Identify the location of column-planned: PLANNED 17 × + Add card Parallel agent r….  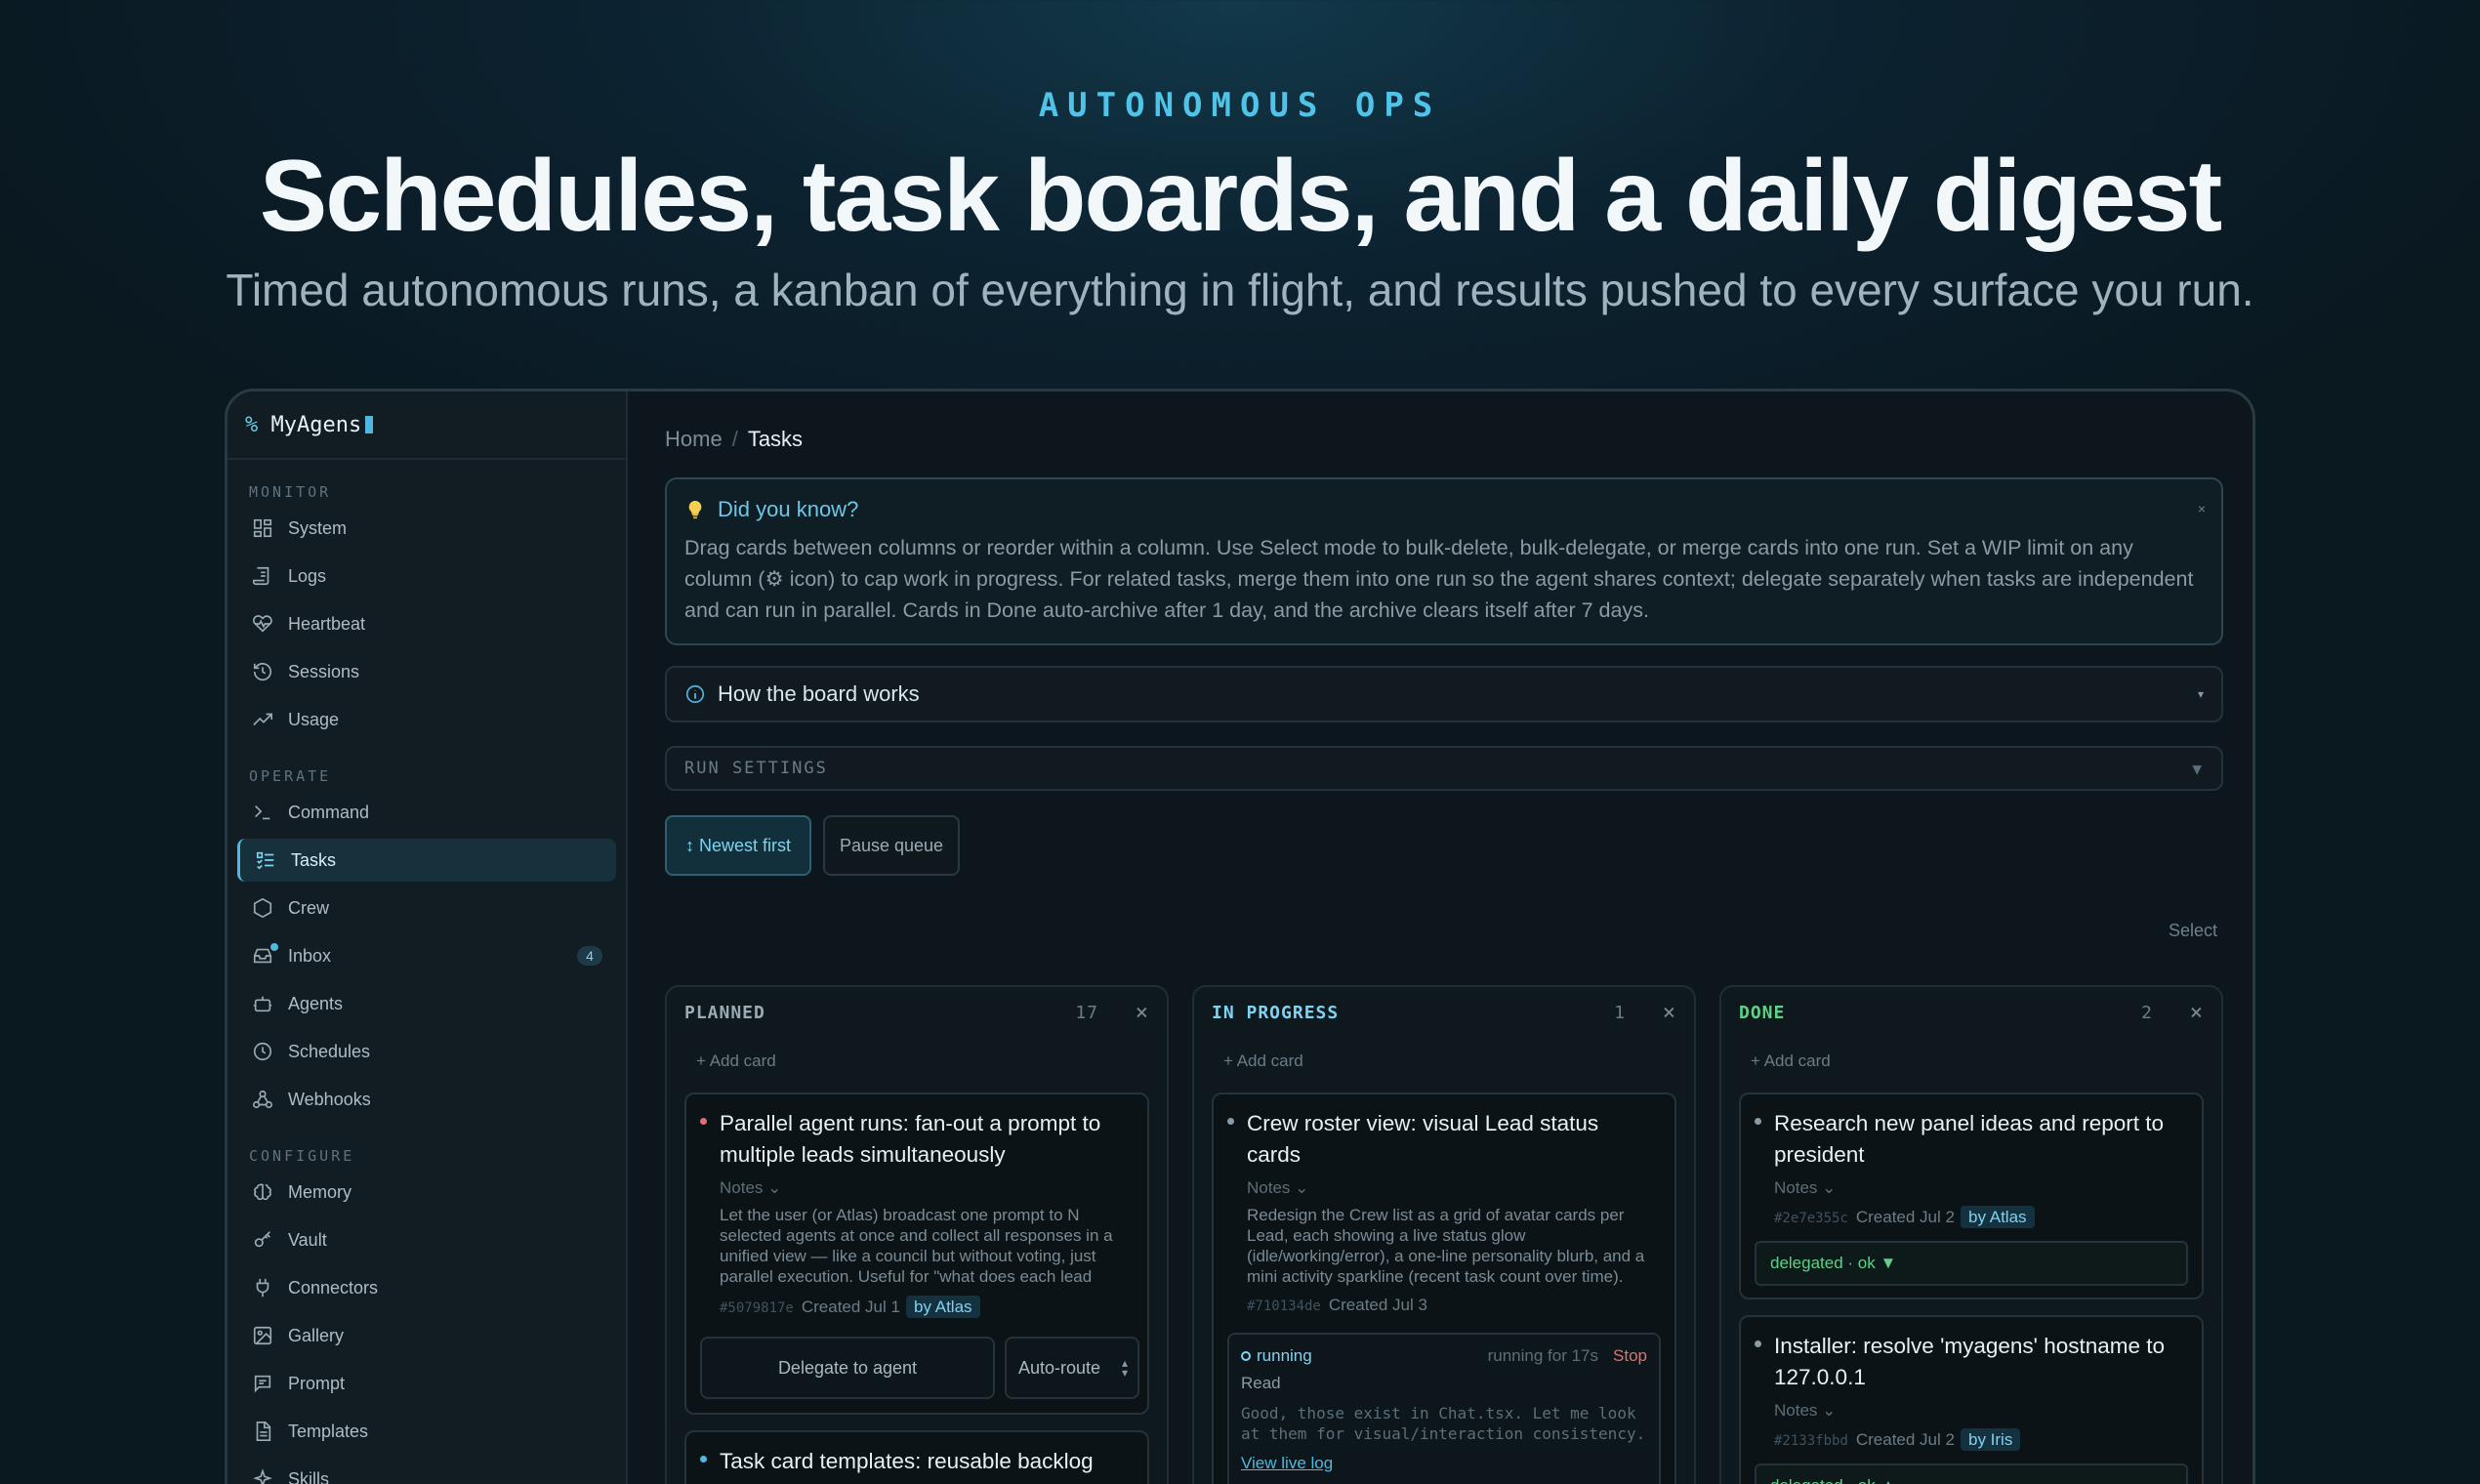
(917, 1234).